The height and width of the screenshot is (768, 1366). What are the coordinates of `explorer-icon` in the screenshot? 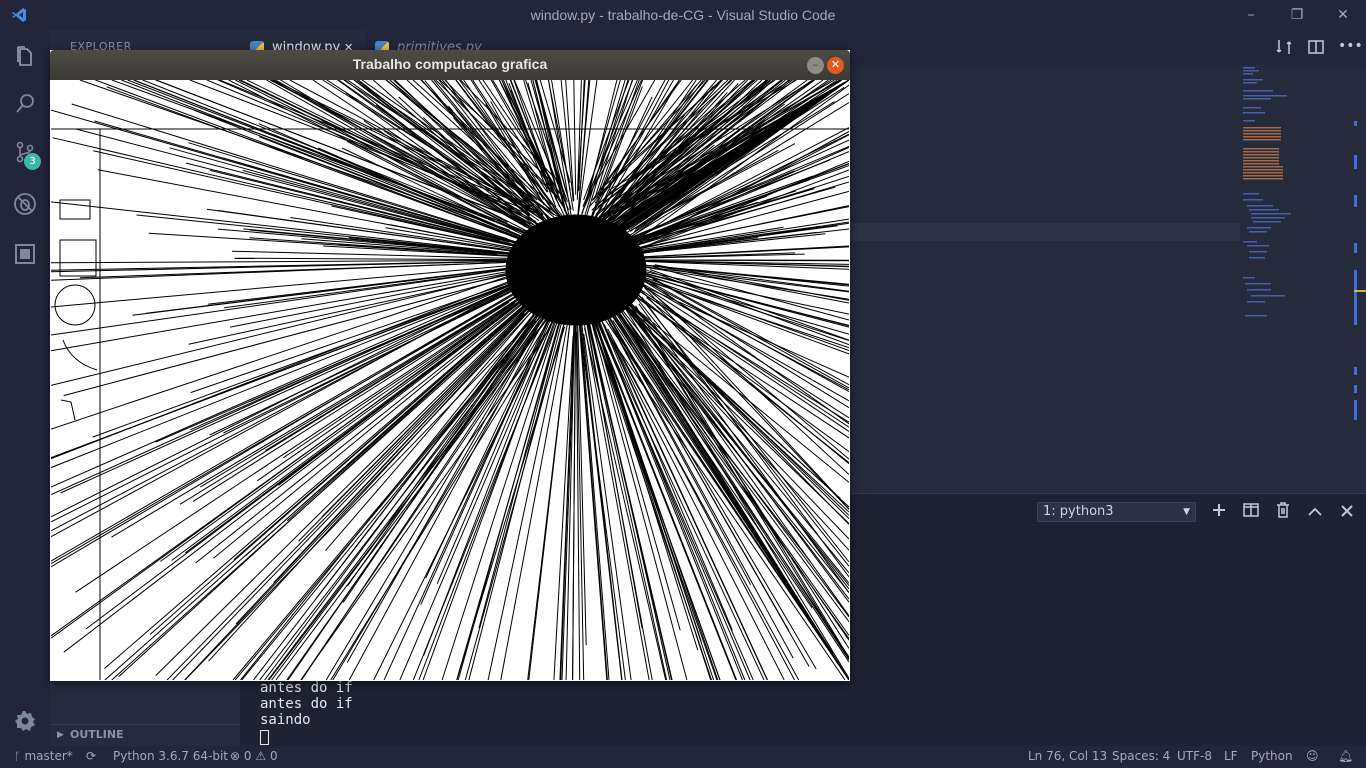 It's located at (25, 56).